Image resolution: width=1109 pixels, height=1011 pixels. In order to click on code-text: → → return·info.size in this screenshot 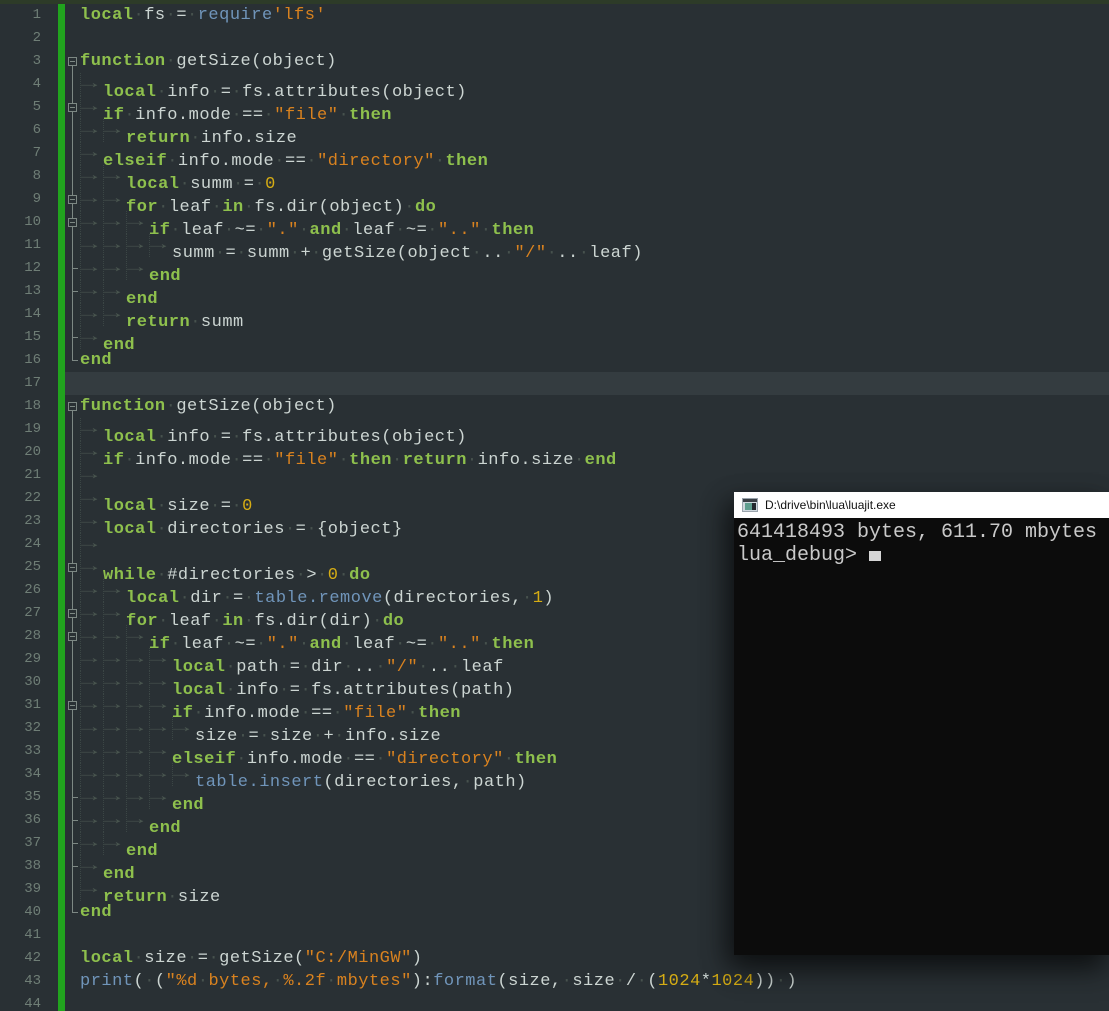, I will do `click(594, 133)`.